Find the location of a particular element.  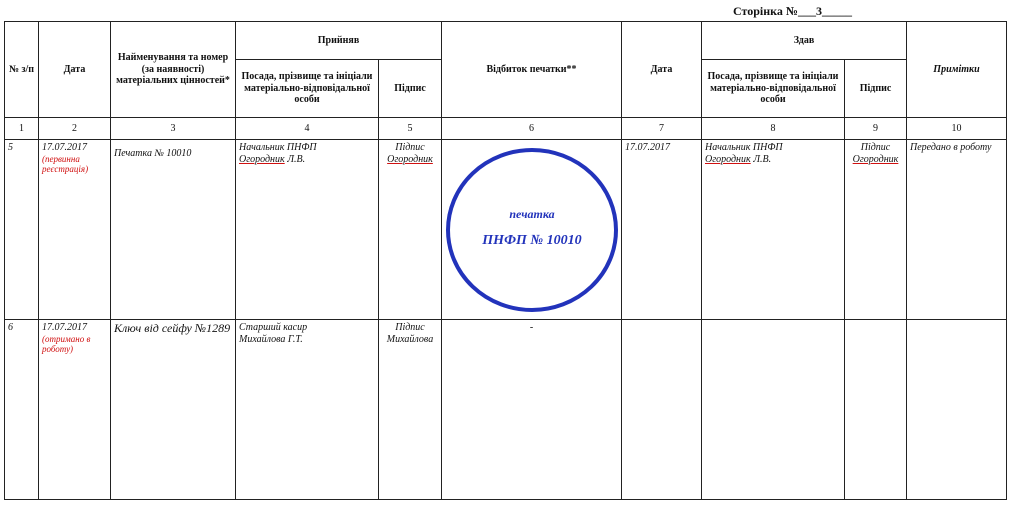

row-date-note: (отримано в роботу) is located at coordinates (66, 343).